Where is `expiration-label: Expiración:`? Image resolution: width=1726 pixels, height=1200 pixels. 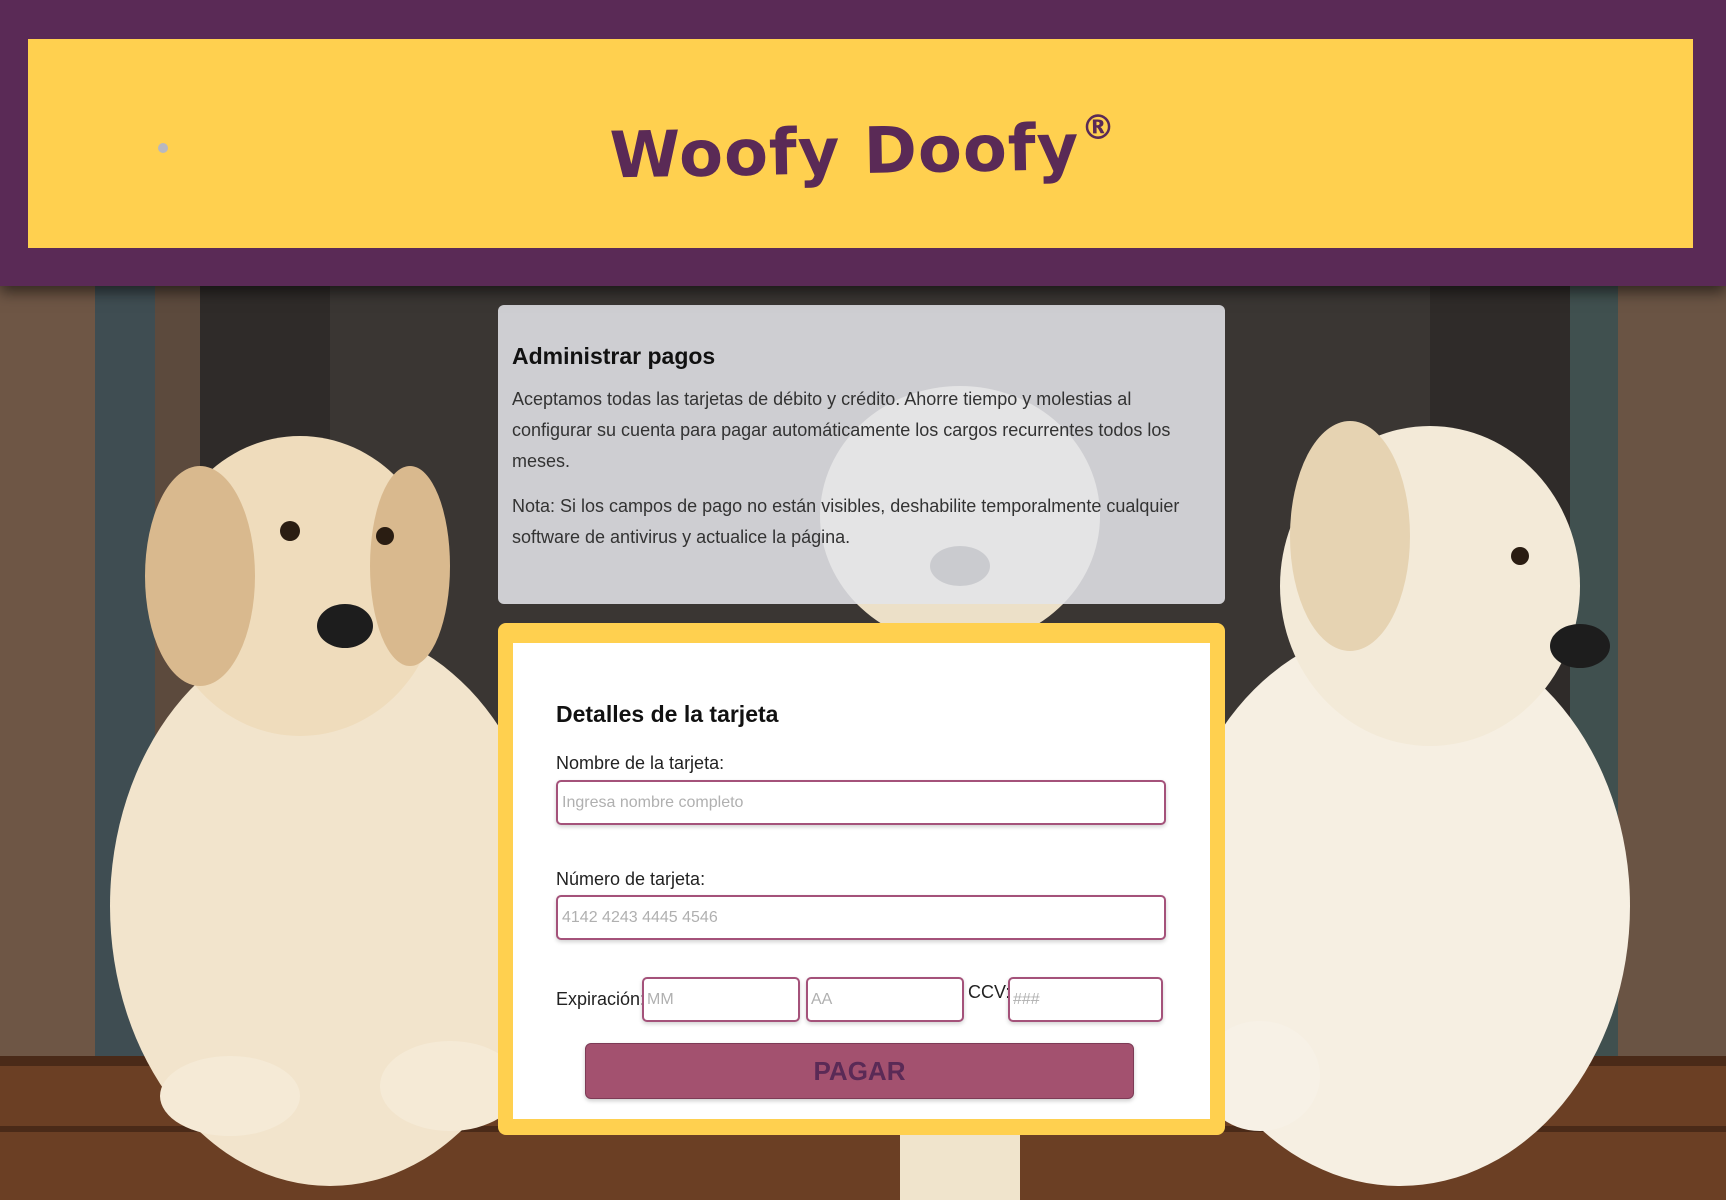 expiration-label: Expiración: is located at coordinates (601, 999).